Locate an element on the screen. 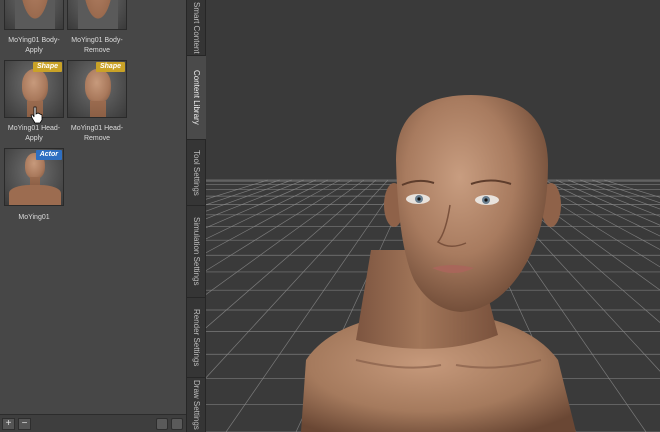 Image resolution: width=660 pixels, height=432 pixels. actor-badge: Actor is located at coordinates (48, 155).